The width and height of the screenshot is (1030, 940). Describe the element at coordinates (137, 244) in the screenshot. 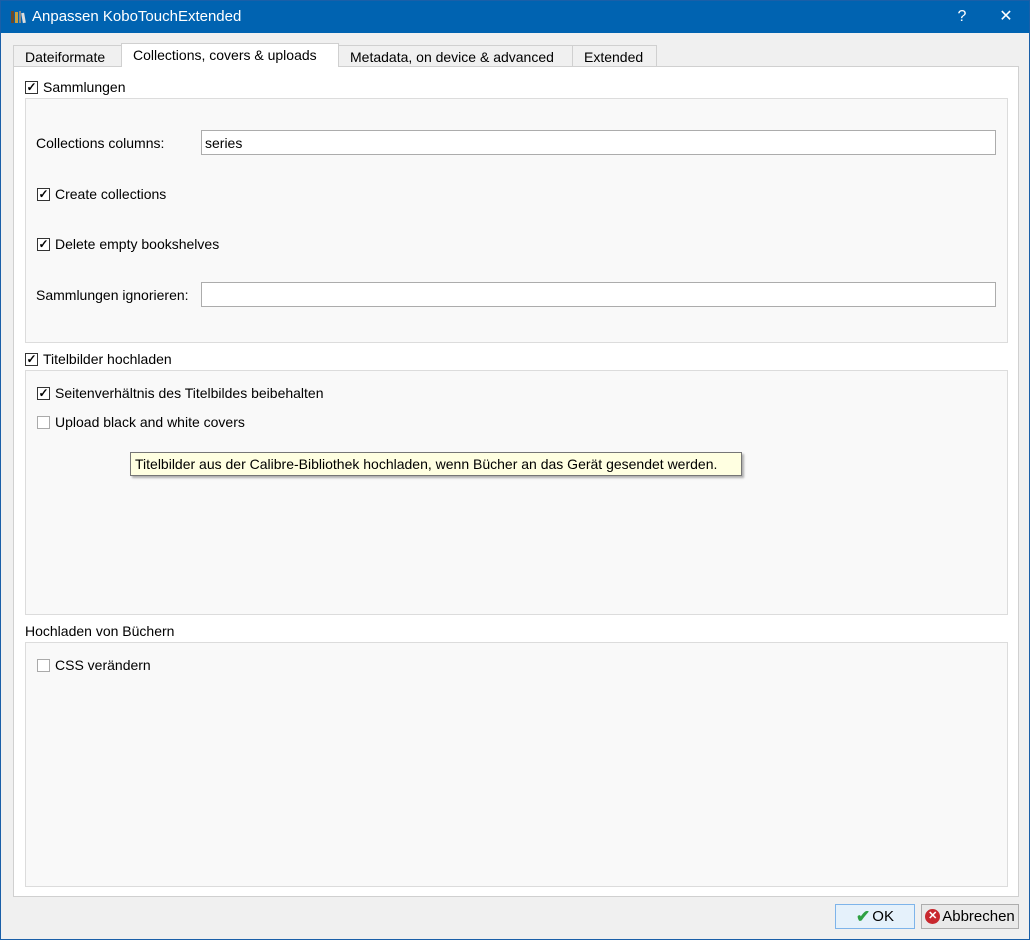

I see `delete-empty-label: Delete empty bookshelves` at that location.